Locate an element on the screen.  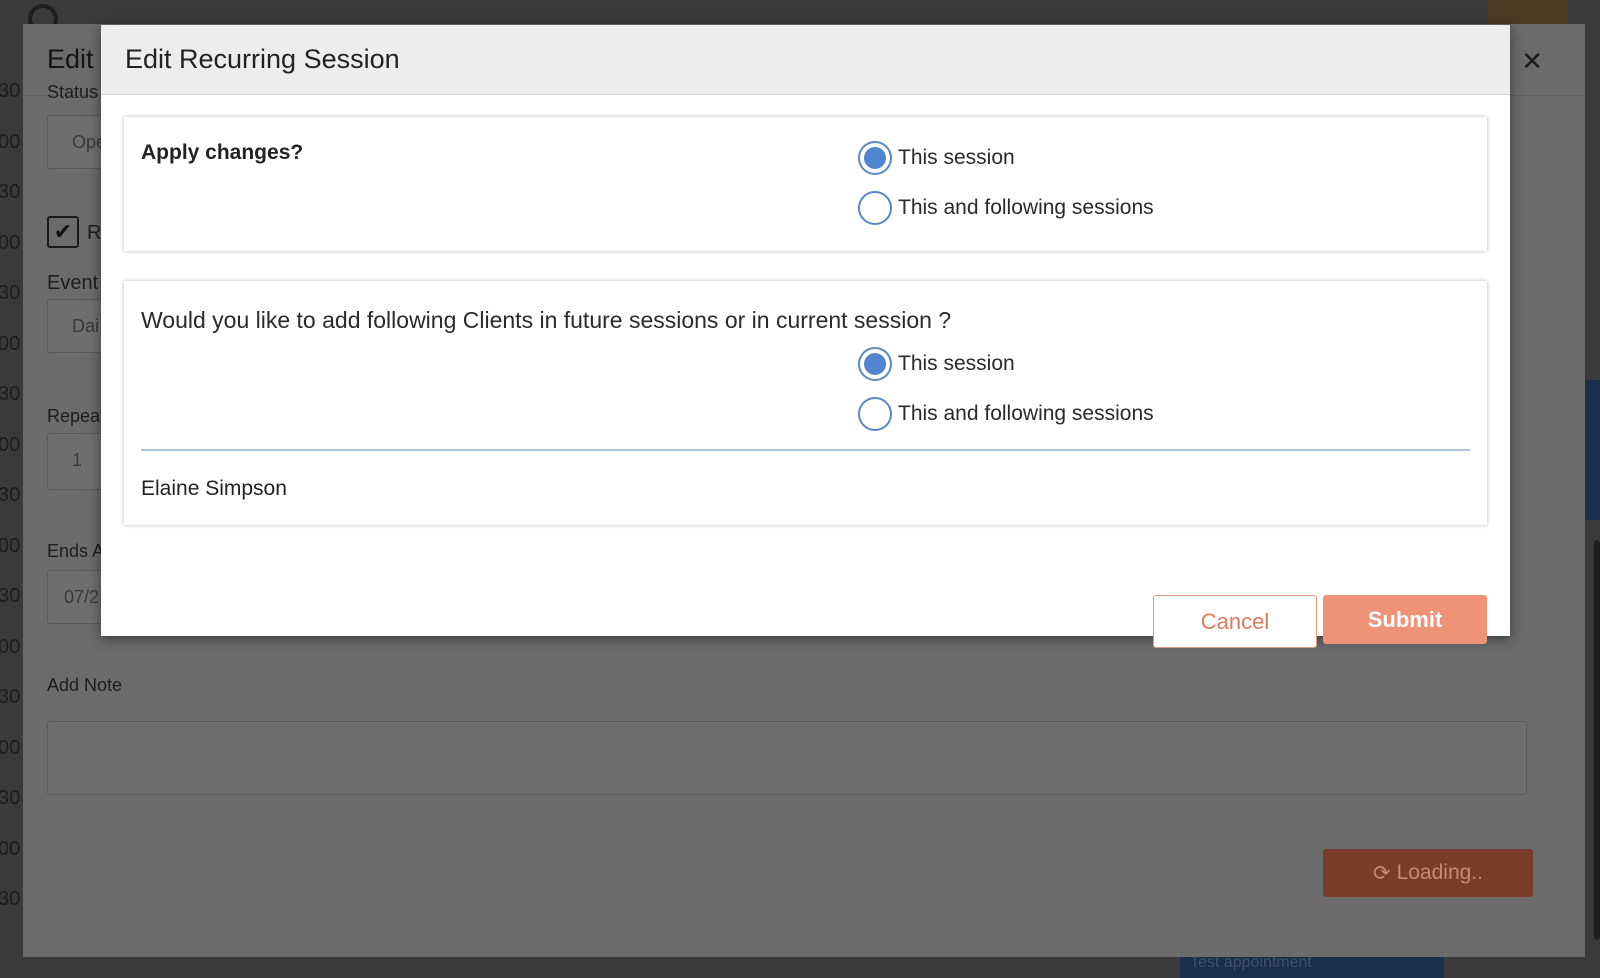
scrollbar is located at coordinates (1597, 740).